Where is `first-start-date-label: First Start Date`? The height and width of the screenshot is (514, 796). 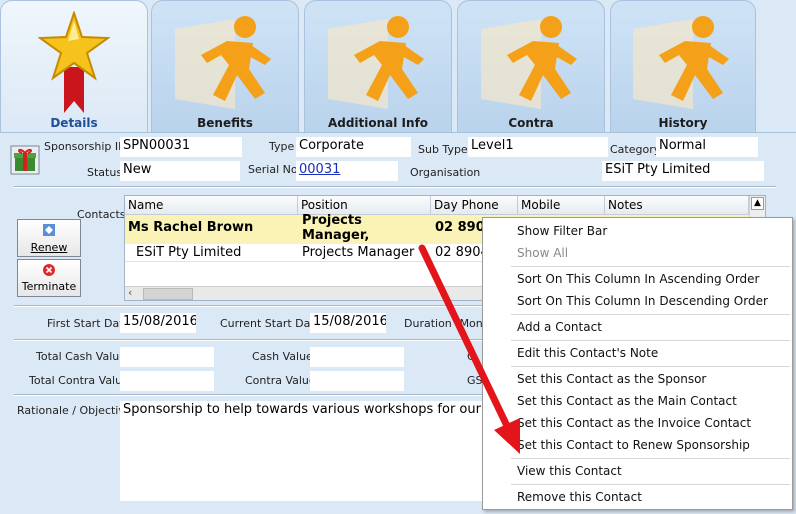
first-start-date-label: First Start Date is located at coordinates (89, 323).